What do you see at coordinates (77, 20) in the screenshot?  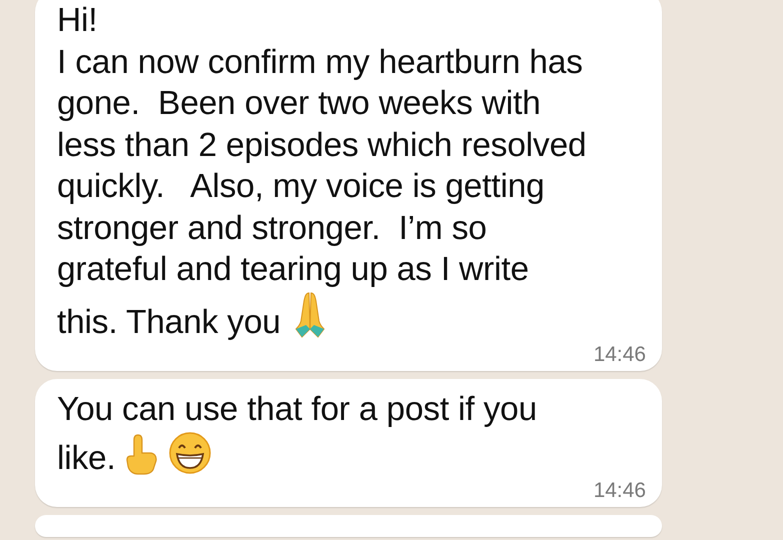 I see `message-line: Hi!` at bounding box center [77, 20].